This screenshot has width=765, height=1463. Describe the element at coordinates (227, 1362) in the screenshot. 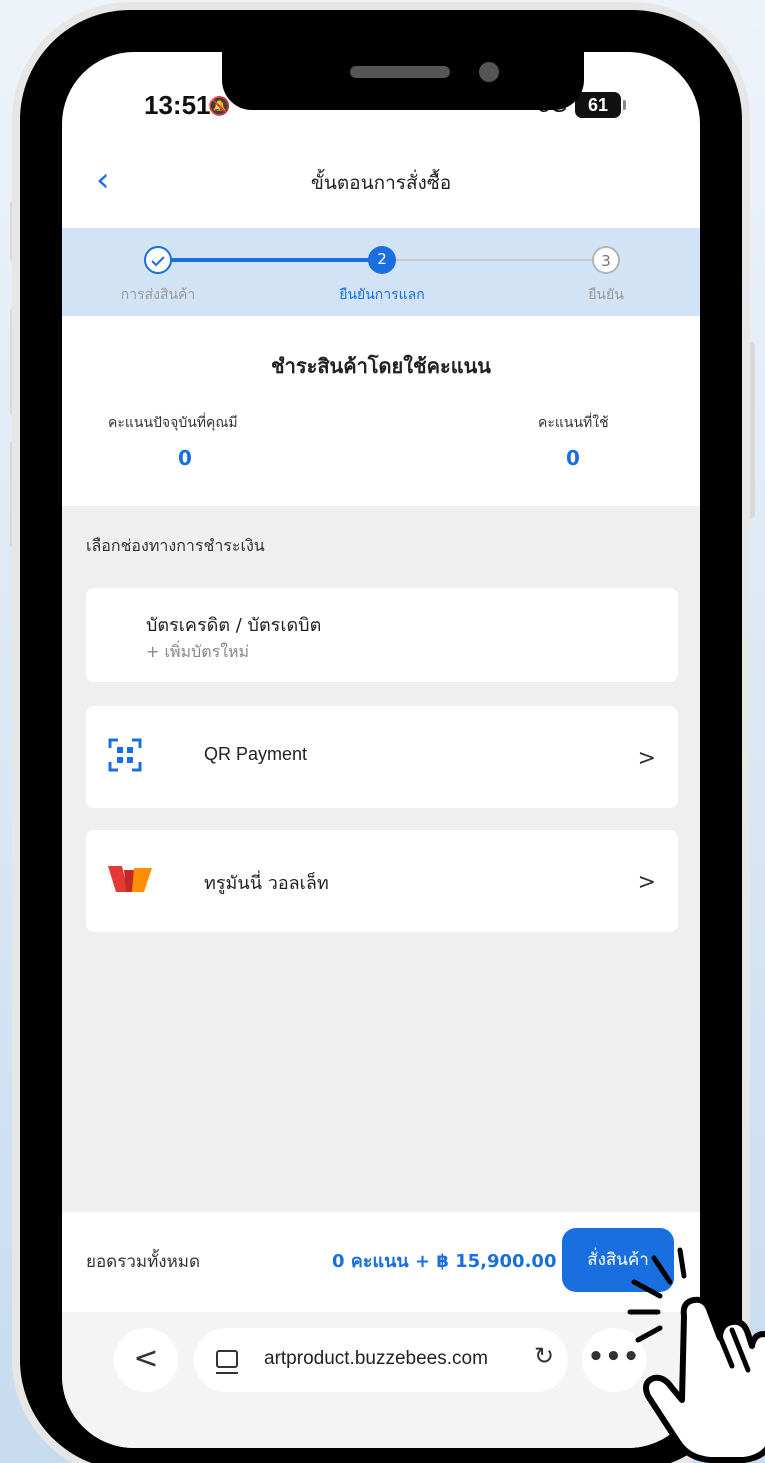

I see `tabs-icon` at that location.